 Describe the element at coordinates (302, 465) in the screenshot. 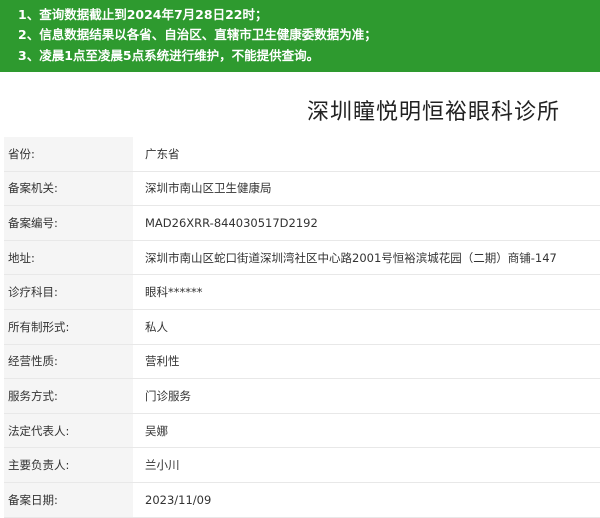

I see `table-row: 主要负责人: 兰小川` at that location.